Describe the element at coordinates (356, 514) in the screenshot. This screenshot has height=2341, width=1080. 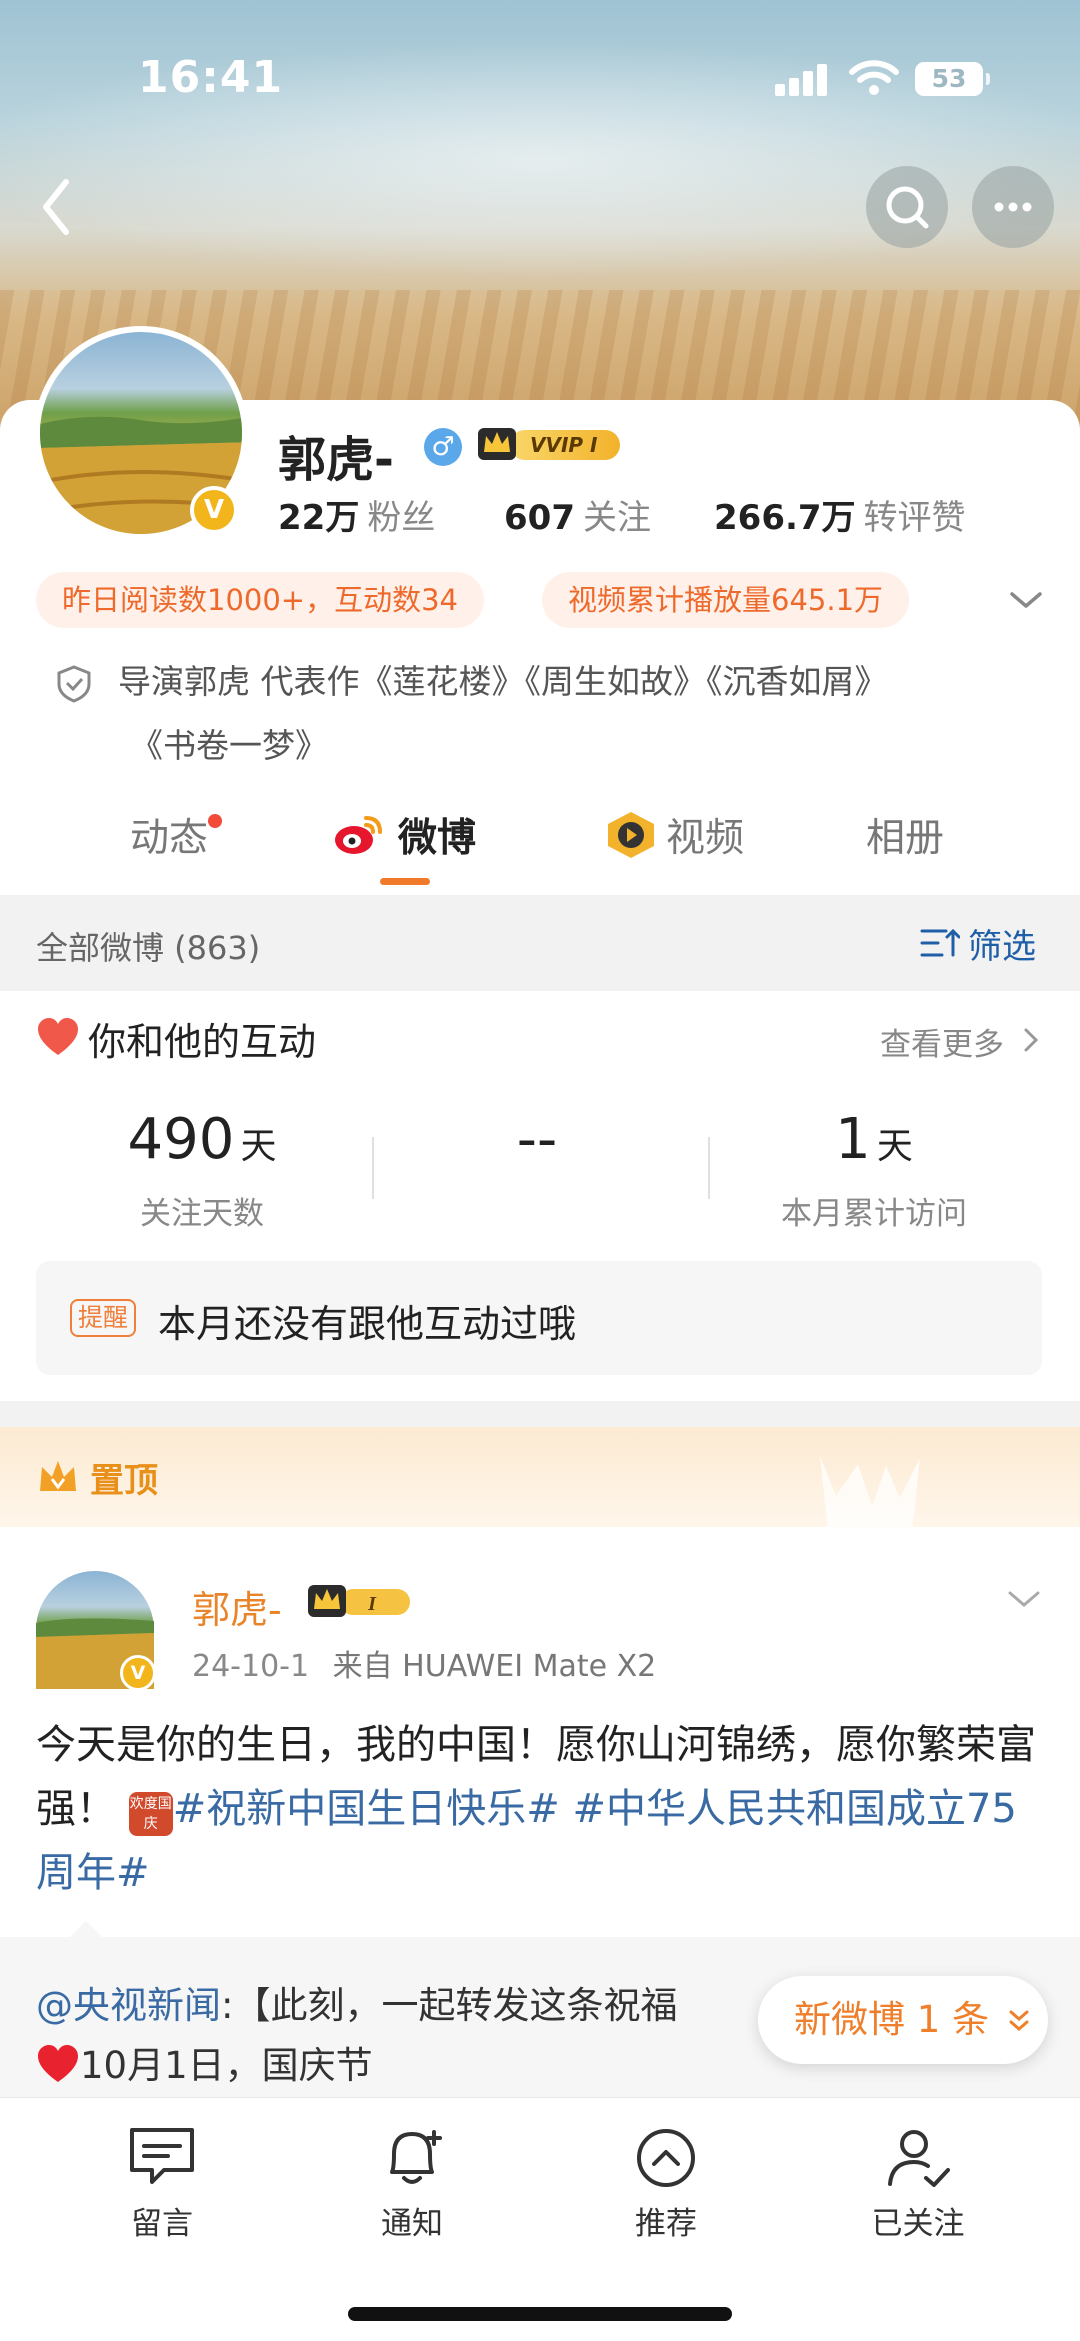
I see `stat-fans: 22万 粉丝` at that location.